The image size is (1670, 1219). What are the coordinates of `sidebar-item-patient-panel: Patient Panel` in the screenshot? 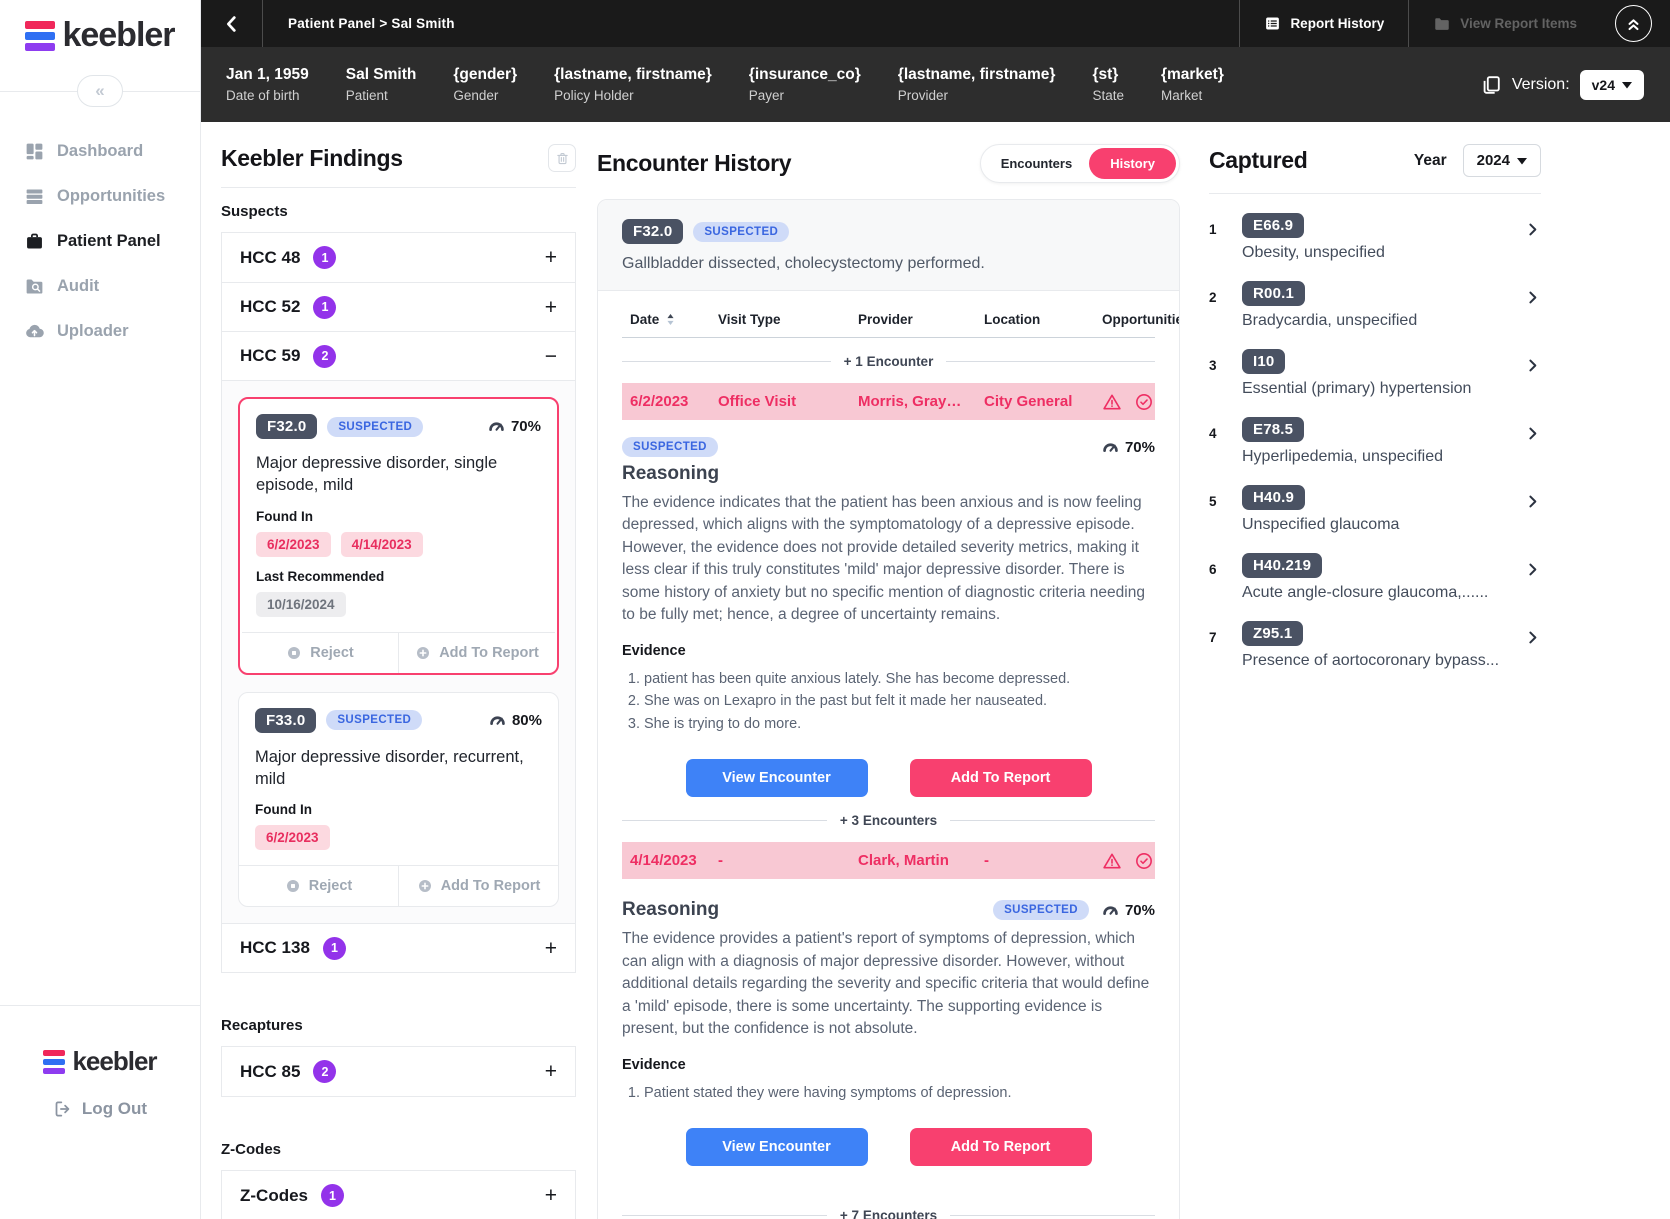 It's located at (100, 241).